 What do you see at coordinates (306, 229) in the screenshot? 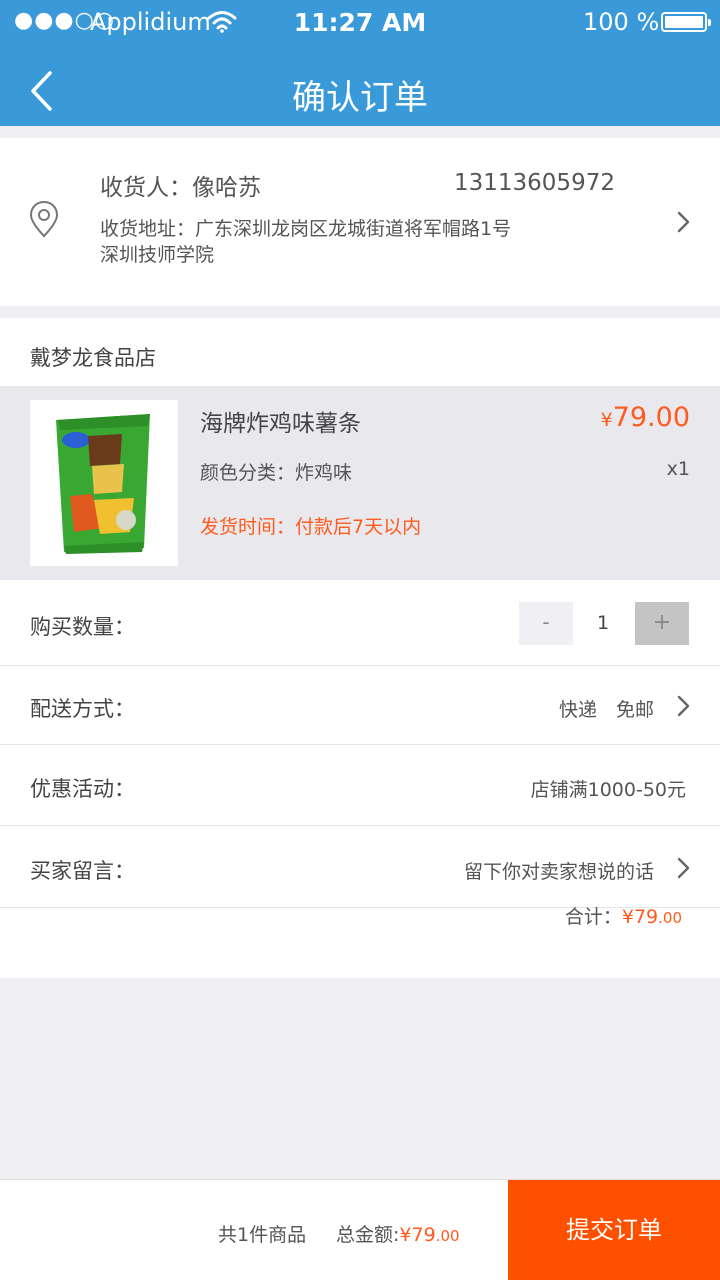
I see `address-line-1: 收货地址：广东深圳龙岗区龙城街道将军帽路1号` at bounding box center [306, 229].